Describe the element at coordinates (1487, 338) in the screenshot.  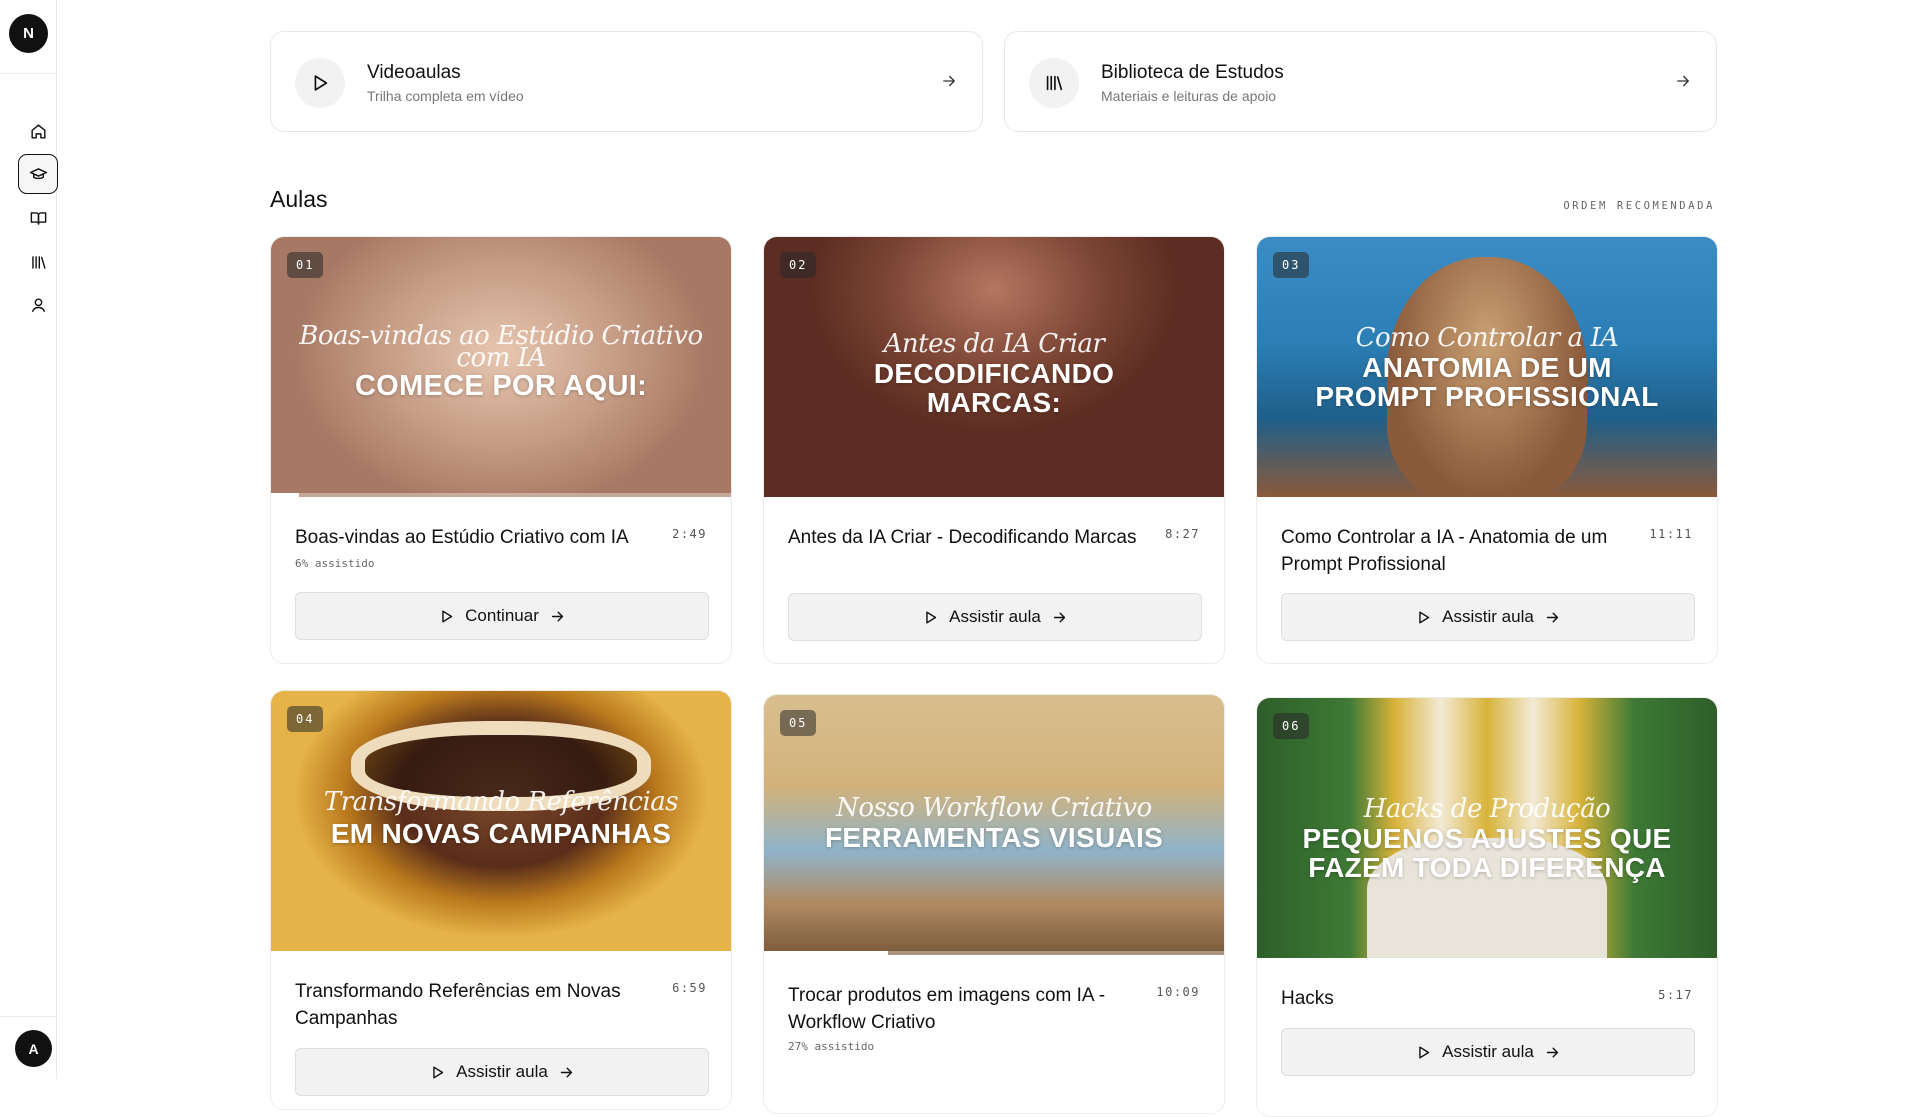
I see `thumb-script-text: Como Controlar a IA` at that location.